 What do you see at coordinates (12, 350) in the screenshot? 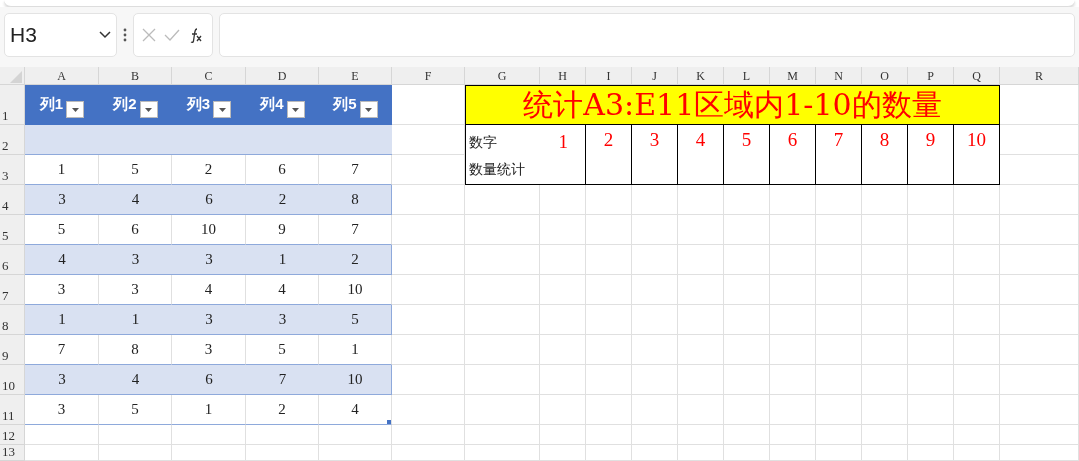
I see `row-number: 9` at bounding box center [12, 350].